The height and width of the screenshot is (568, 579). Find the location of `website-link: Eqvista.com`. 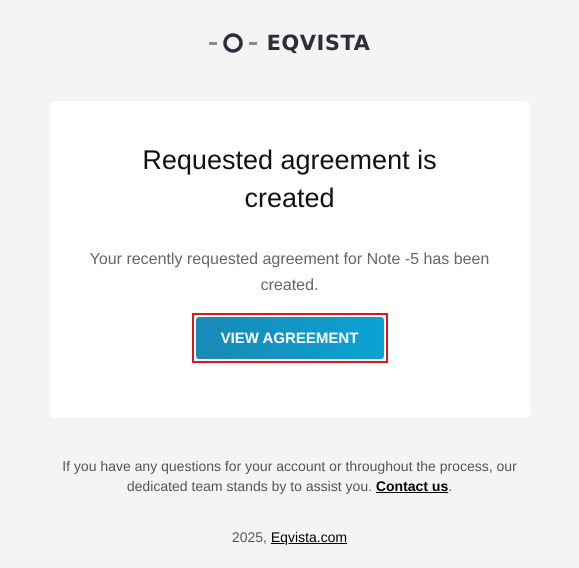

website-link: Eqvista.com is located at coordinates (309, 537).